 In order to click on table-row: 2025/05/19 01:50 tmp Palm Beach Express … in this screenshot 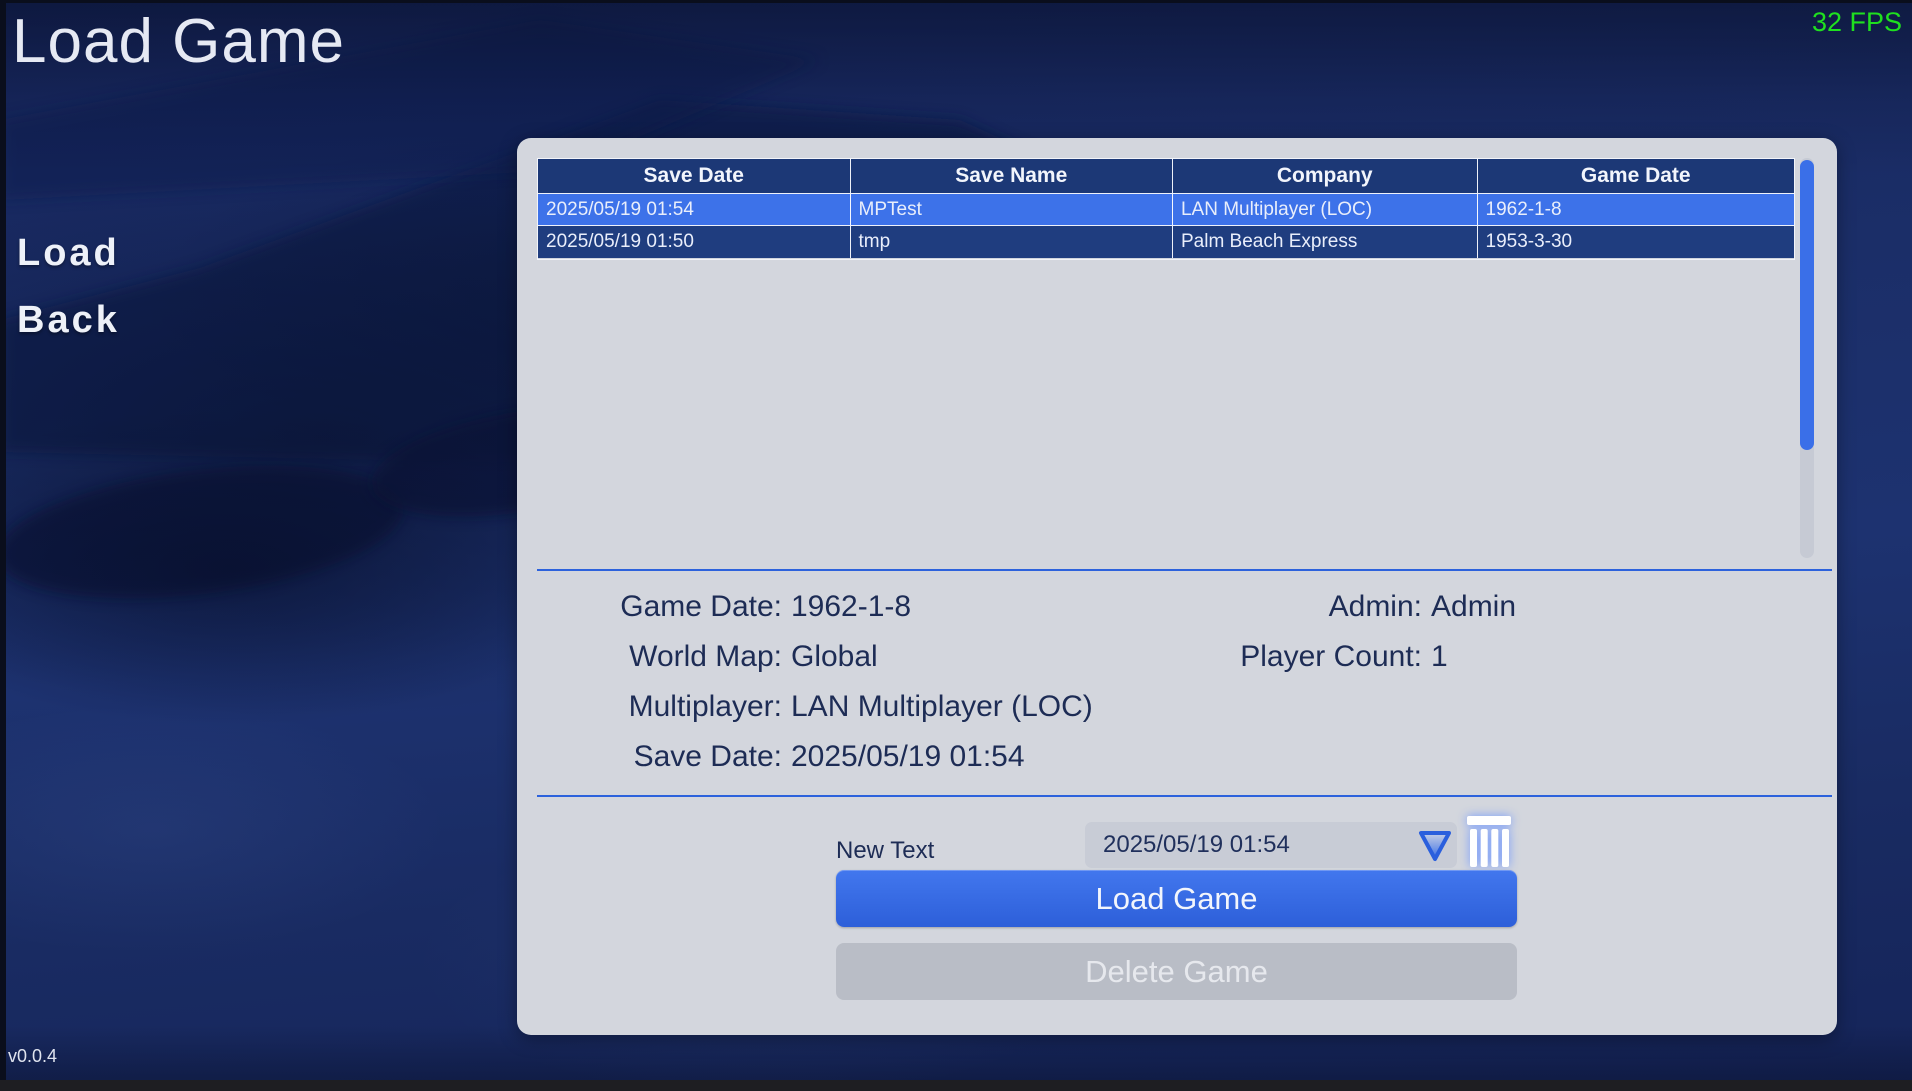, I will do `click(1166, 242)`.